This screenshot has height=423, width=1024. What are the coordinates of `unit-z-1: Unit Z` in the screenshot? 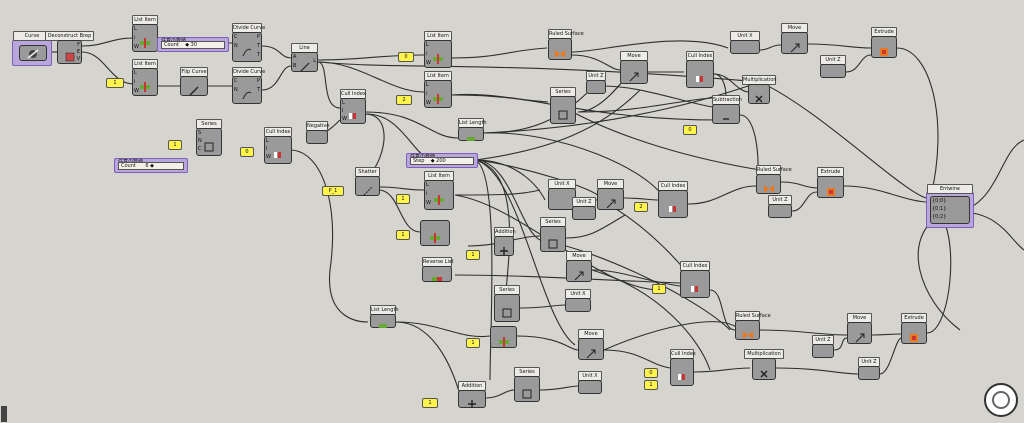 It's located at (596, 82).